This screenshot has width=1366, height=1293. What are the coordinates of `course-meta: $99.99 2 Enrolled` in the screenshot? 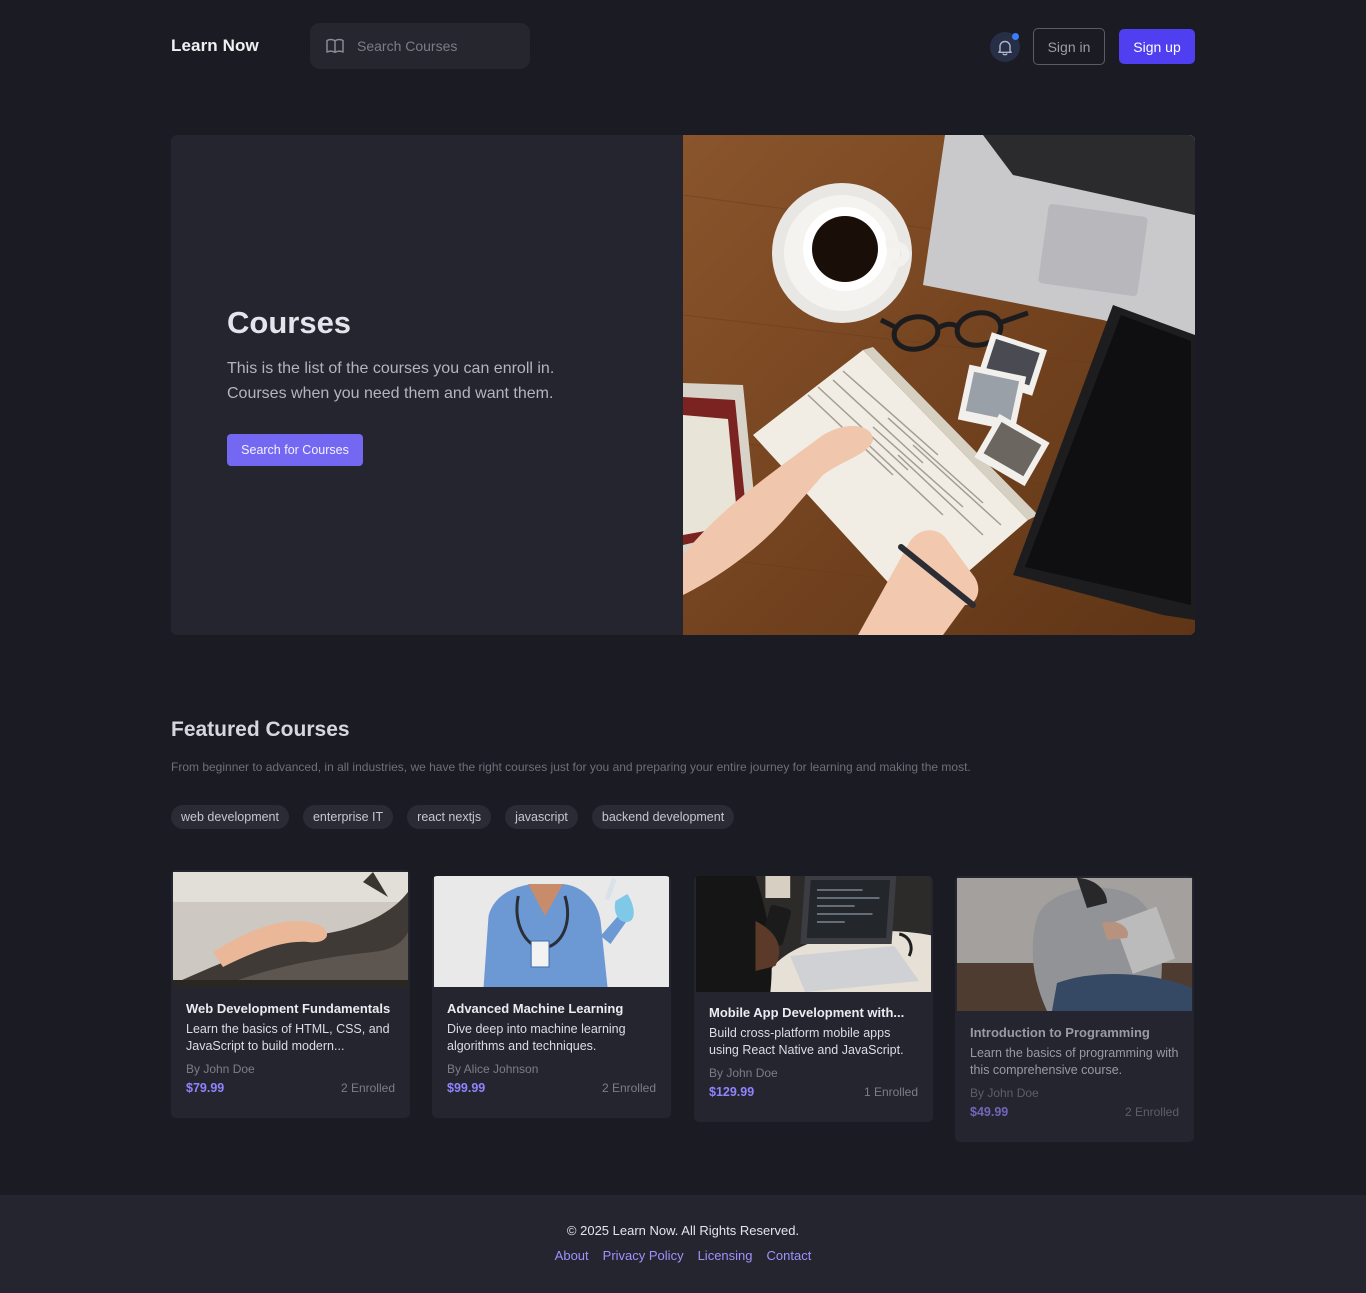 It's located at (551, 1088).